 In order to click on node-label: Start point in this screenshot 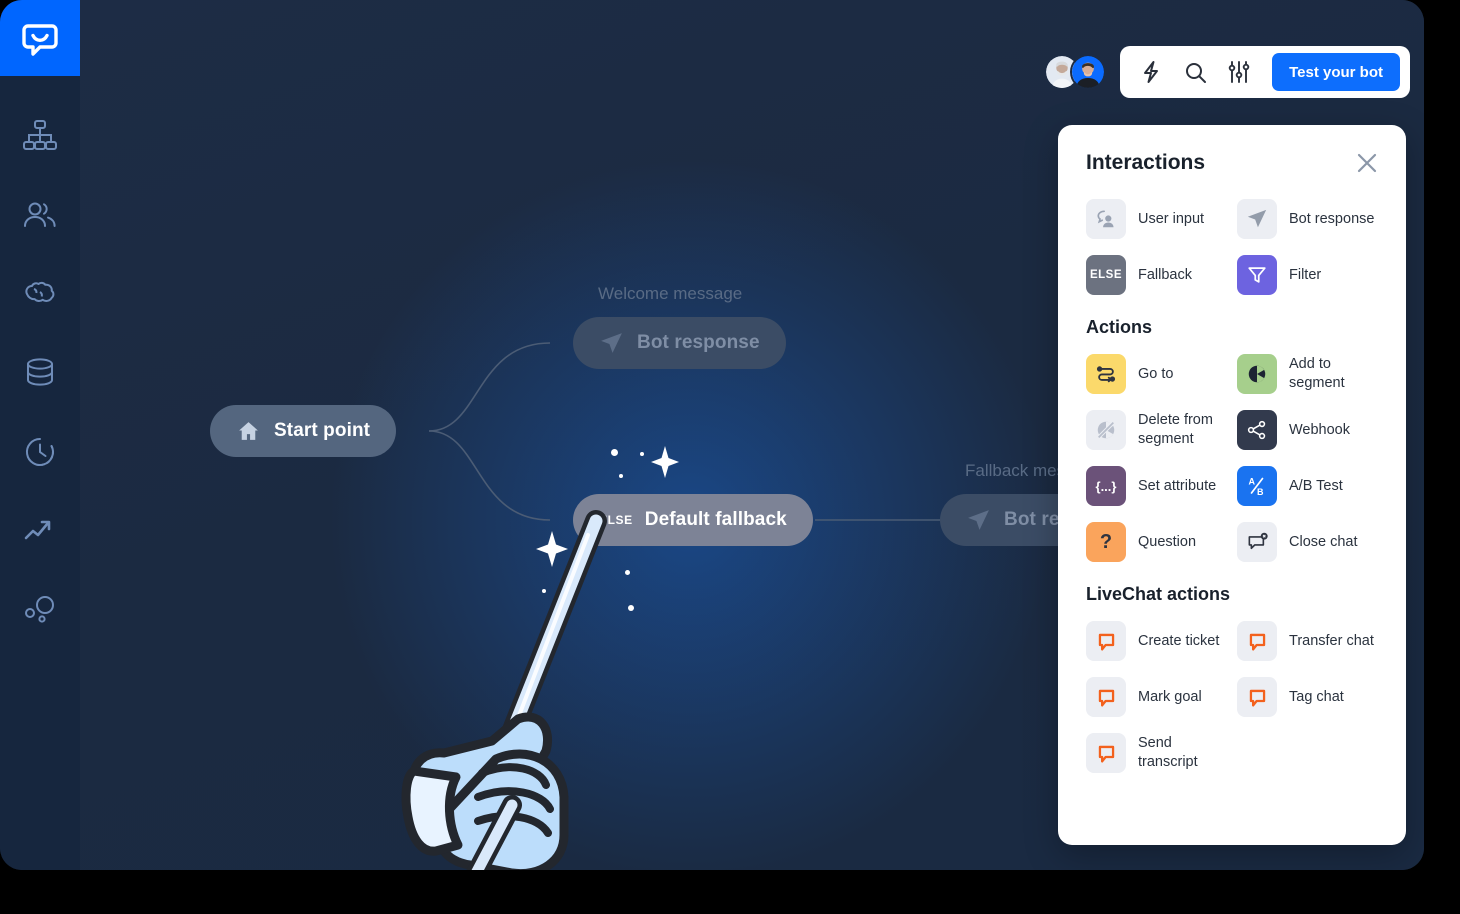, I will do `click(322, 430)`.